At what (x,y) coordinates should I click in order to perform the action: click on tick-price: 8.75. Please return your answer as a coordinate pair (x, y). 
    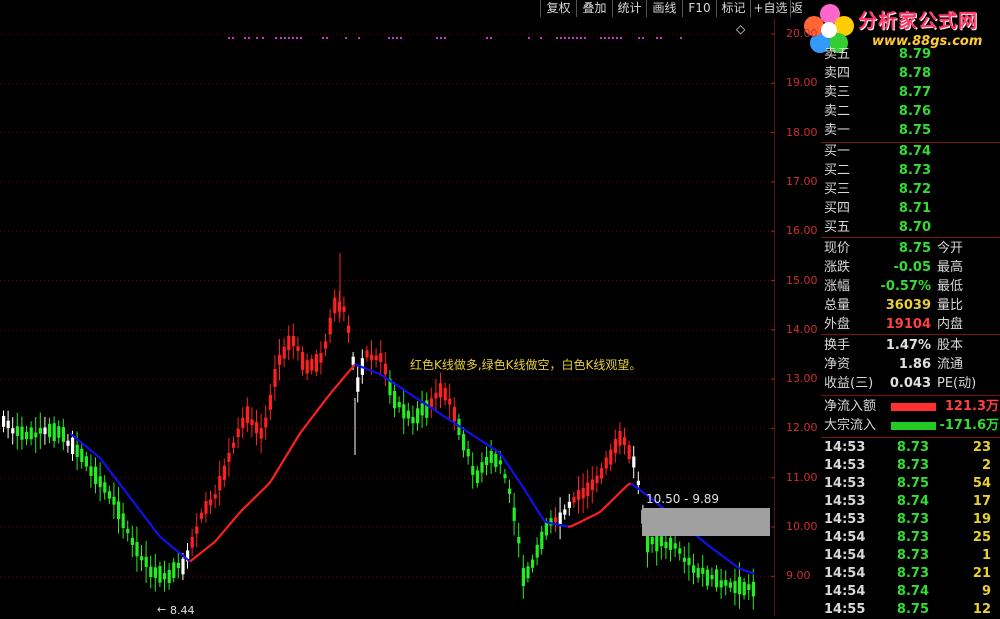
    Looking at the image, I should click on (910, 610).